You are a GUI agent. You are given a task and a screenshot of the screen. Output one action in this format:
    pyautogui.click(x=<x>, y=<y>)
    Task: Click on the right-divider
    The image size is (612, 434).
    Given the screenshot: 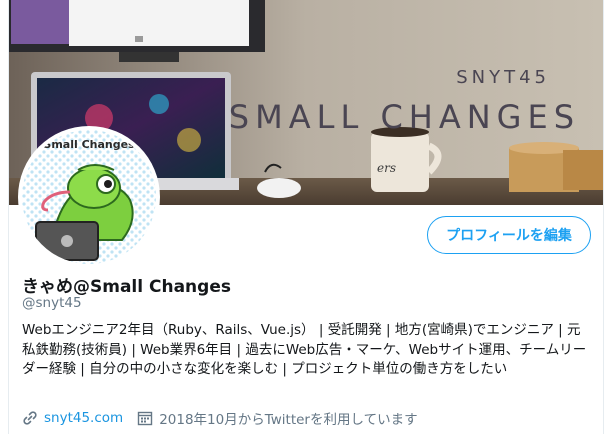 What is the action you would take?
    pyautogui.click(x=603, y=217)
    